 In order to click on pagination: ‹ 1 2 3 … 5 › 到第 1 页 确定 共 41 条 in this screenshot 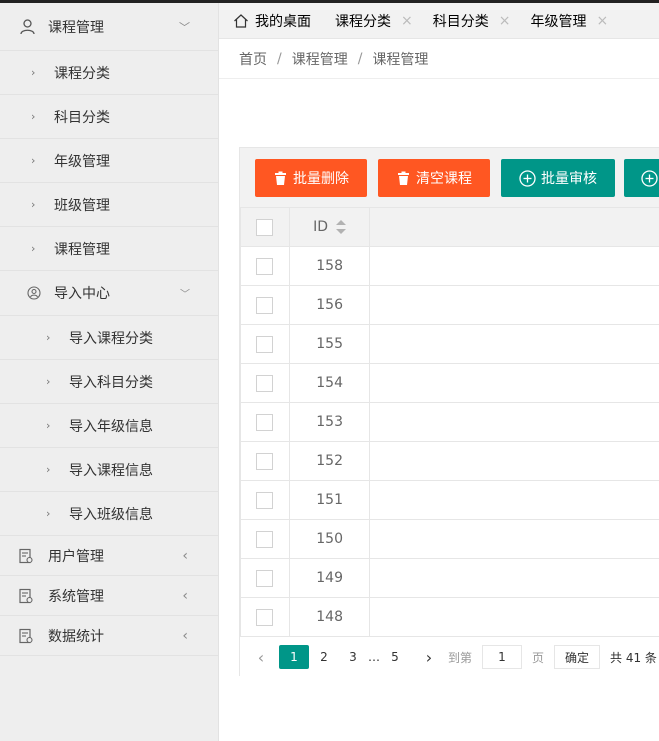, I will do `click(449, 656)`.